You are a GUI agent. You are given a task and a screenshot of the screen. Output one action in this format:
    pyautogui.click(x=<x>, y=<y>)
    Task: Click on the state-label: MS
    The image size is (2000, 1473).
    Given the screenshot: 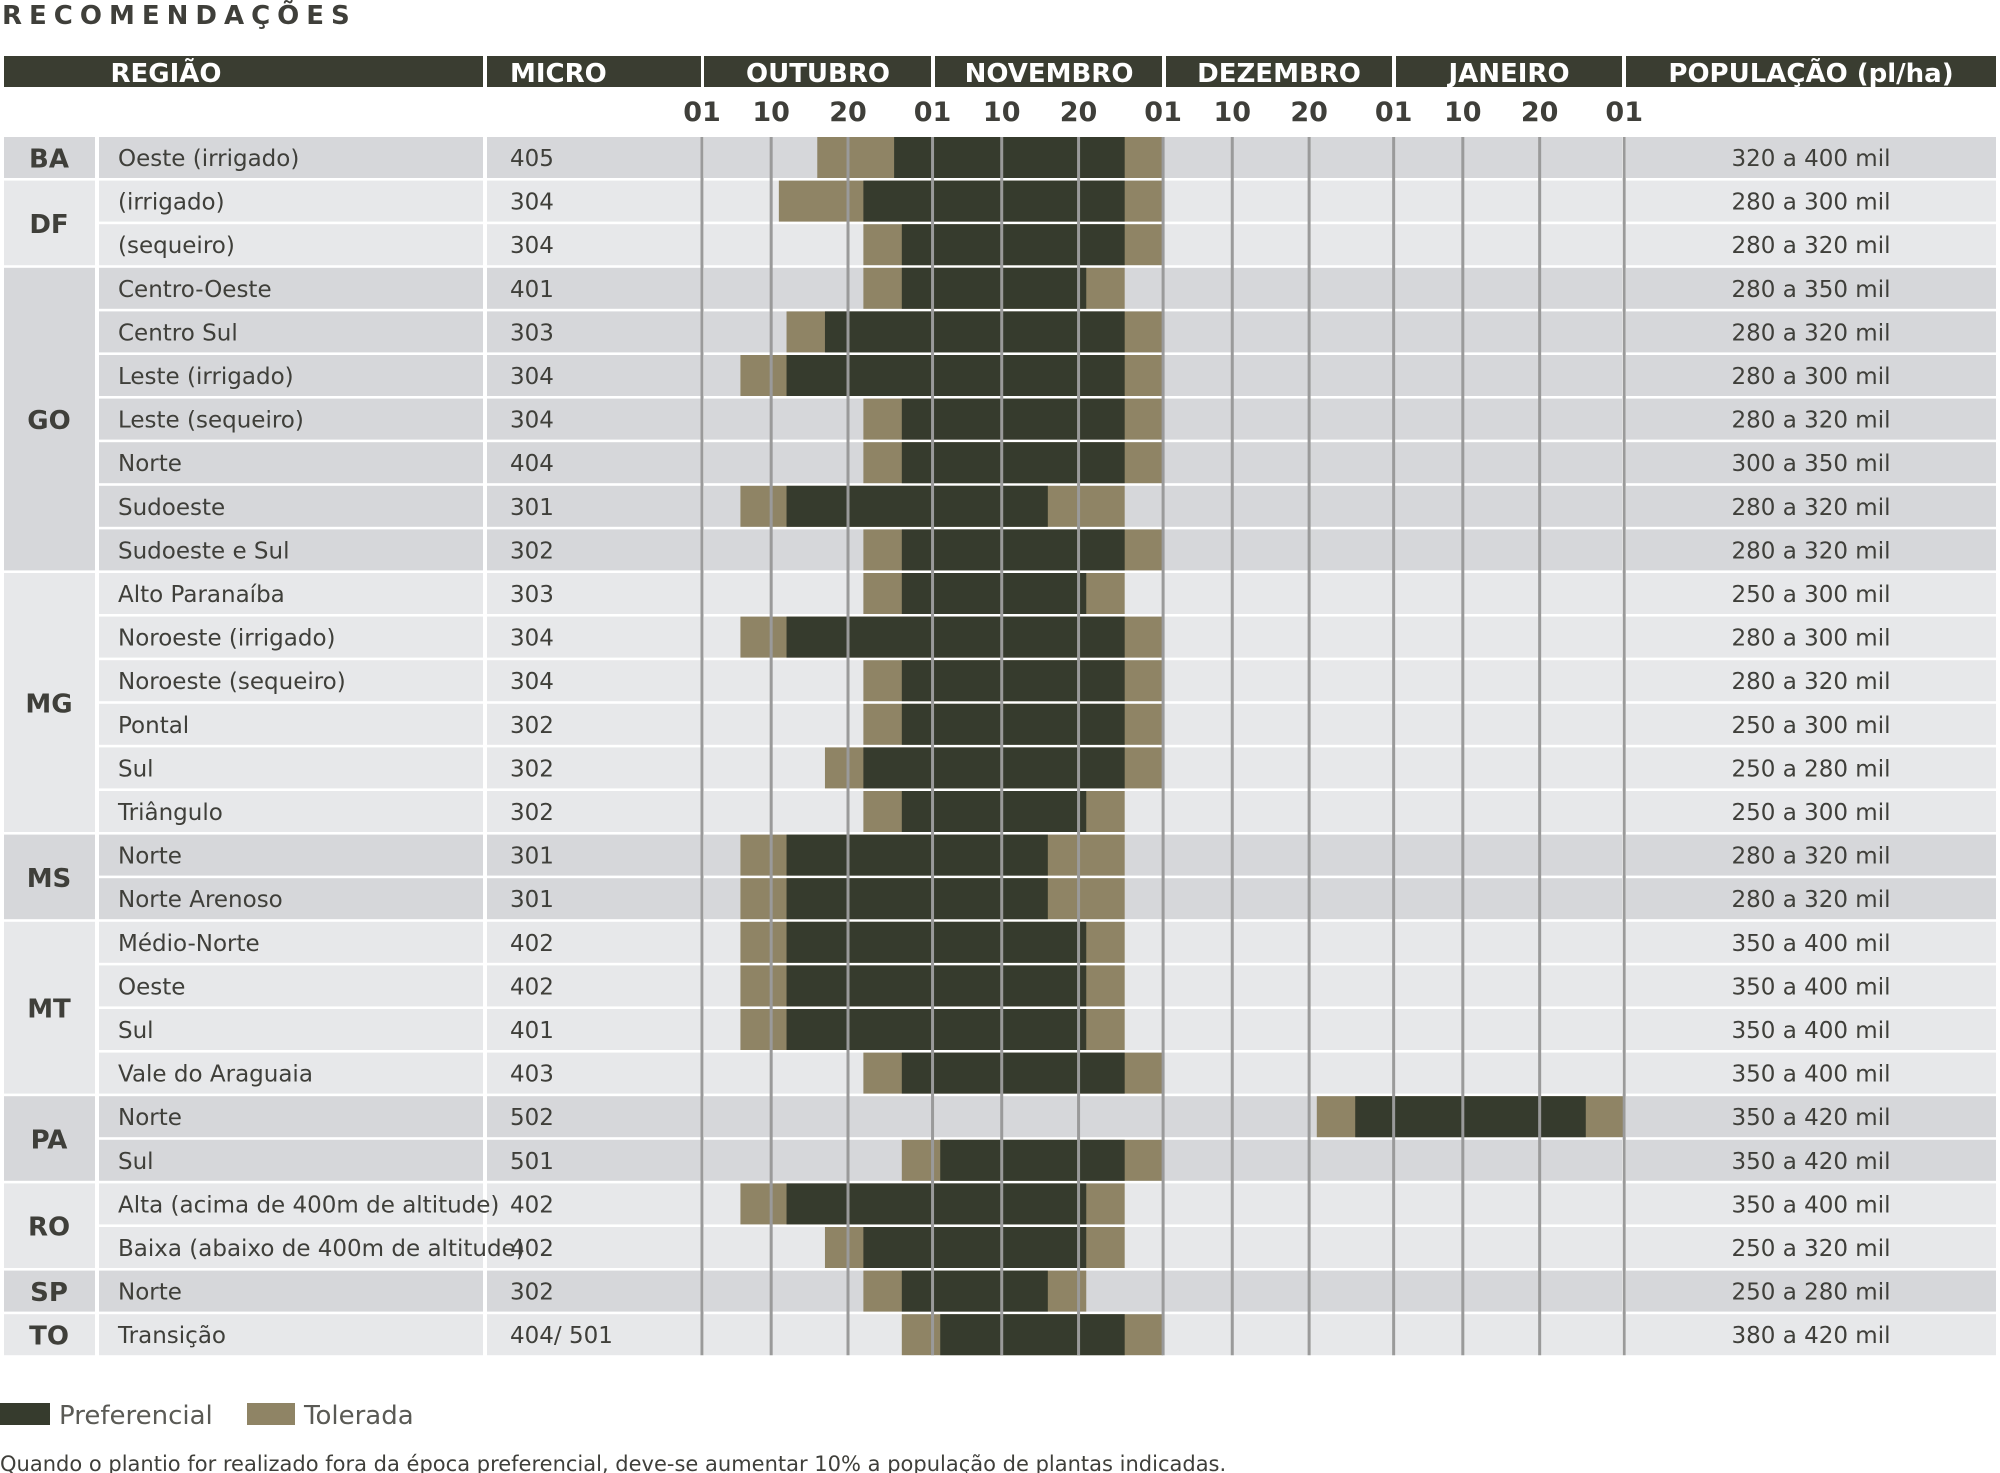 What is the action you would take?
    pyautogui.click(x=49, y=879)
    